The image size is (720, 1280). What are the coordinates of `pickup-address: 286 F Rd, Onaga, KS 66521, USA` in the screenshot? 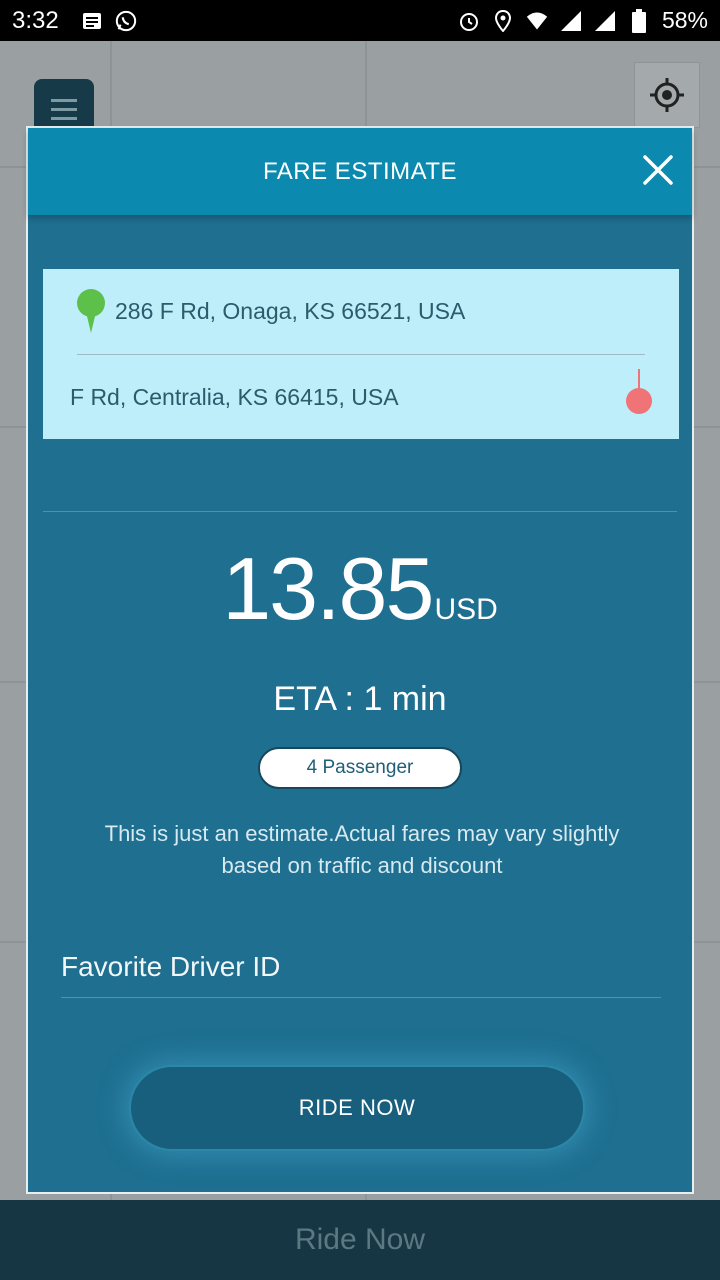 It's located at (290, 310).